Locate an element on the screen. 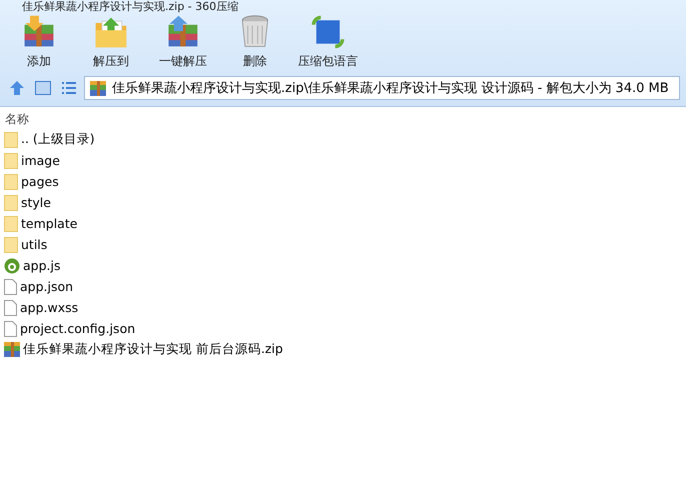  file-name: project.config.json is located at coordinates (78, 328).